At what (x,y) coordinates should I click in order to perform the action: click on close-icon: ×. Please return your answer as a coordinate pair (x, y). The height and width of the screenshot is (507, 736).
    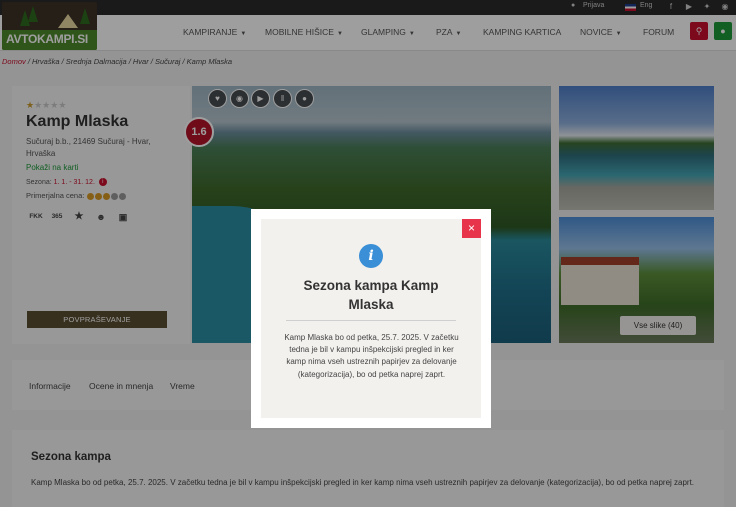
    Looking at the image, I should click on (471, 228).